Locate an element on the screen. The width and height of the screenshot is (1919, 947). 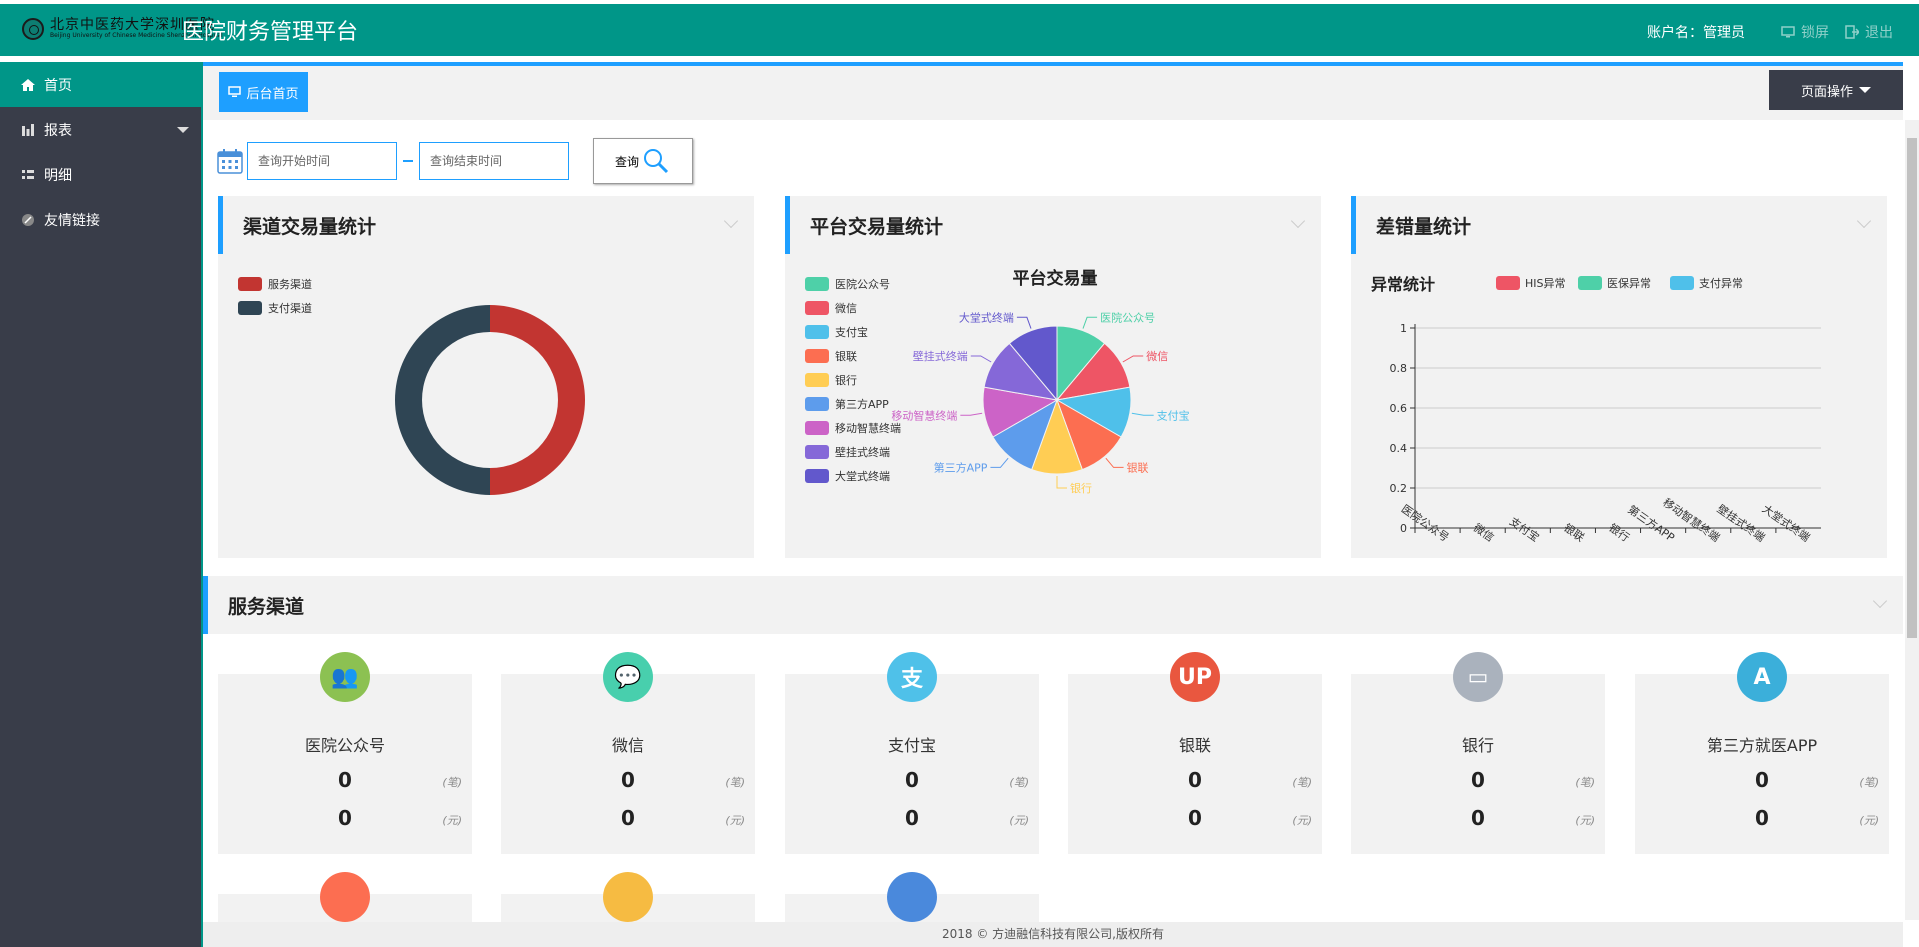
kiosk-icon is located at coordinates (912, 897).